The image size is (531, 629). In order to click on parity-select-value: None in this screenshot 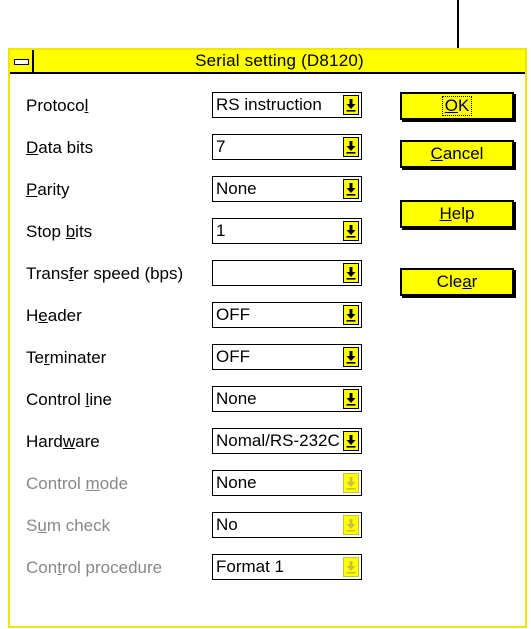, I will do `click(236, 188)`.